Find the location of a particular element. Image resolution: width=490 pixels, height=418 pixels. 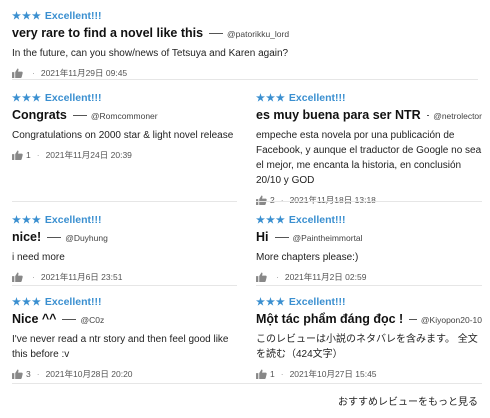

review-author: @Romcommoner is located at coordinates (124, 116).